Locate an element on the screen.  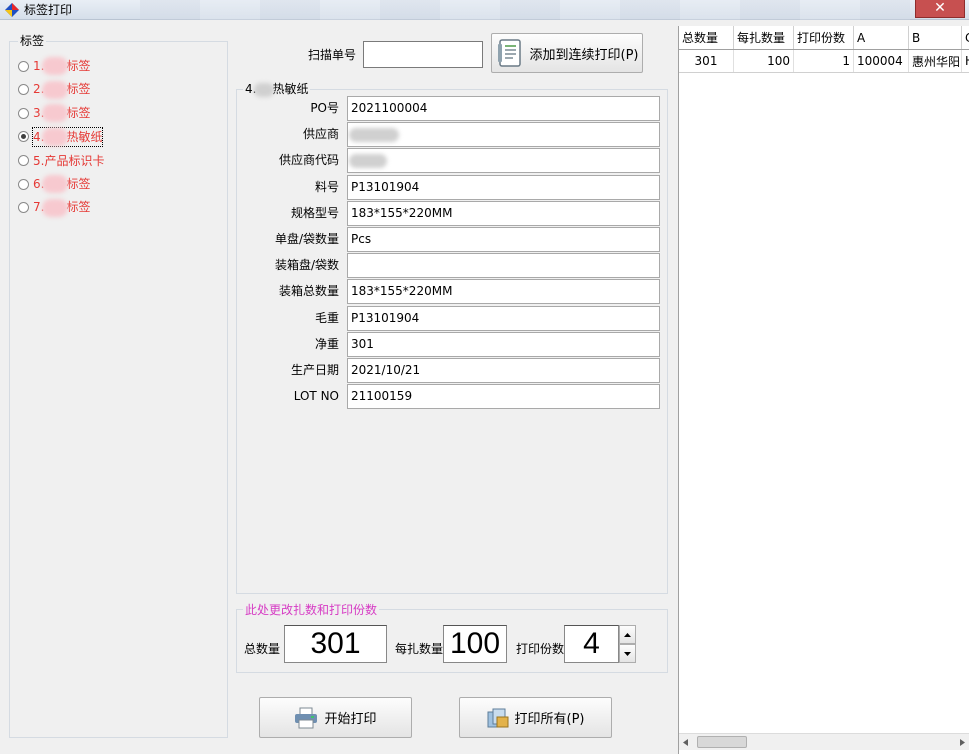
grid-horizontal-scrollbar is located at coordinates (824, 741).